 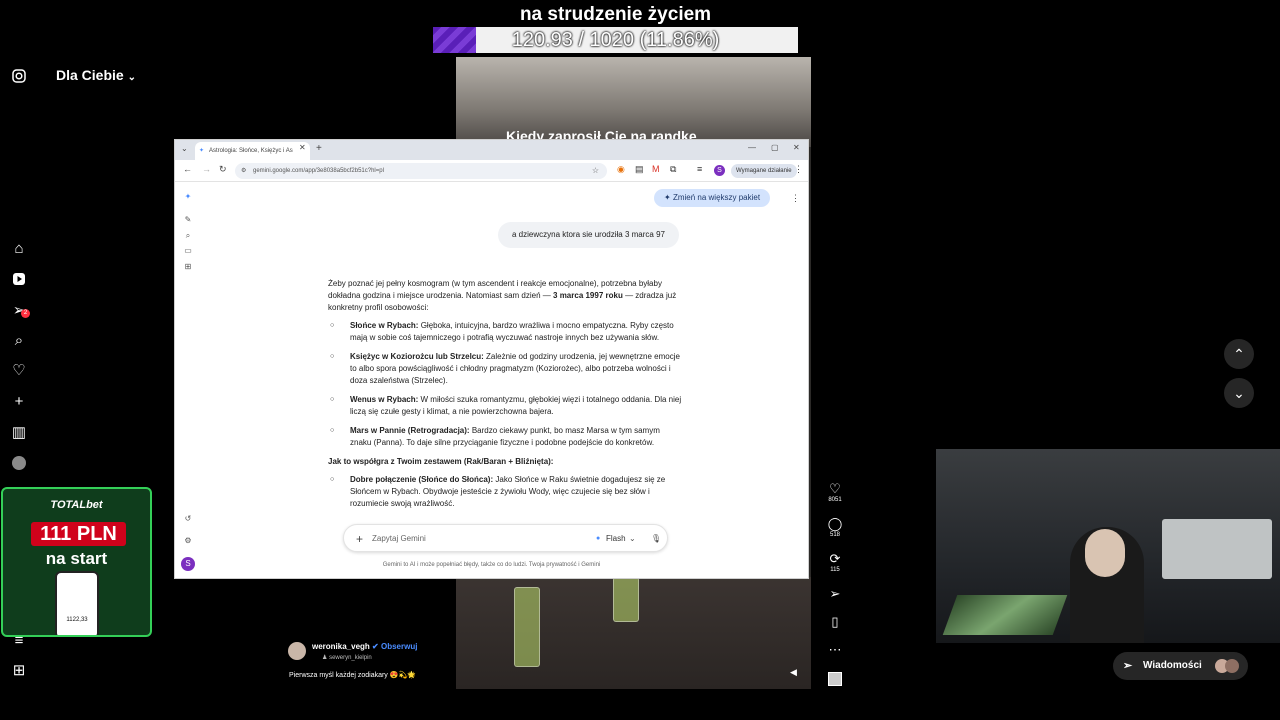 What do you see at coordinates (347, 657) in the screenshot?
I see `audio-credit: ♟ seweryn_kielpin` at bounding box center [347, 657].